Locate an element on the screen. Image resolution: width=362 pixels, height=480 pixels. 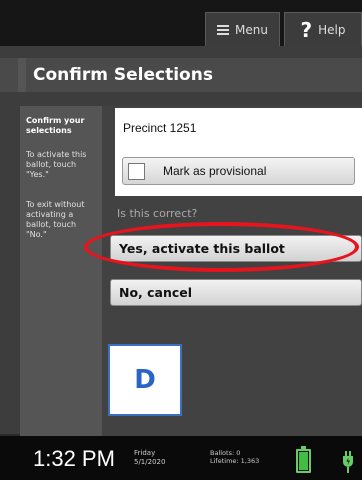
provisional-label: Mark as provisional is located at coordinates (215, 171).